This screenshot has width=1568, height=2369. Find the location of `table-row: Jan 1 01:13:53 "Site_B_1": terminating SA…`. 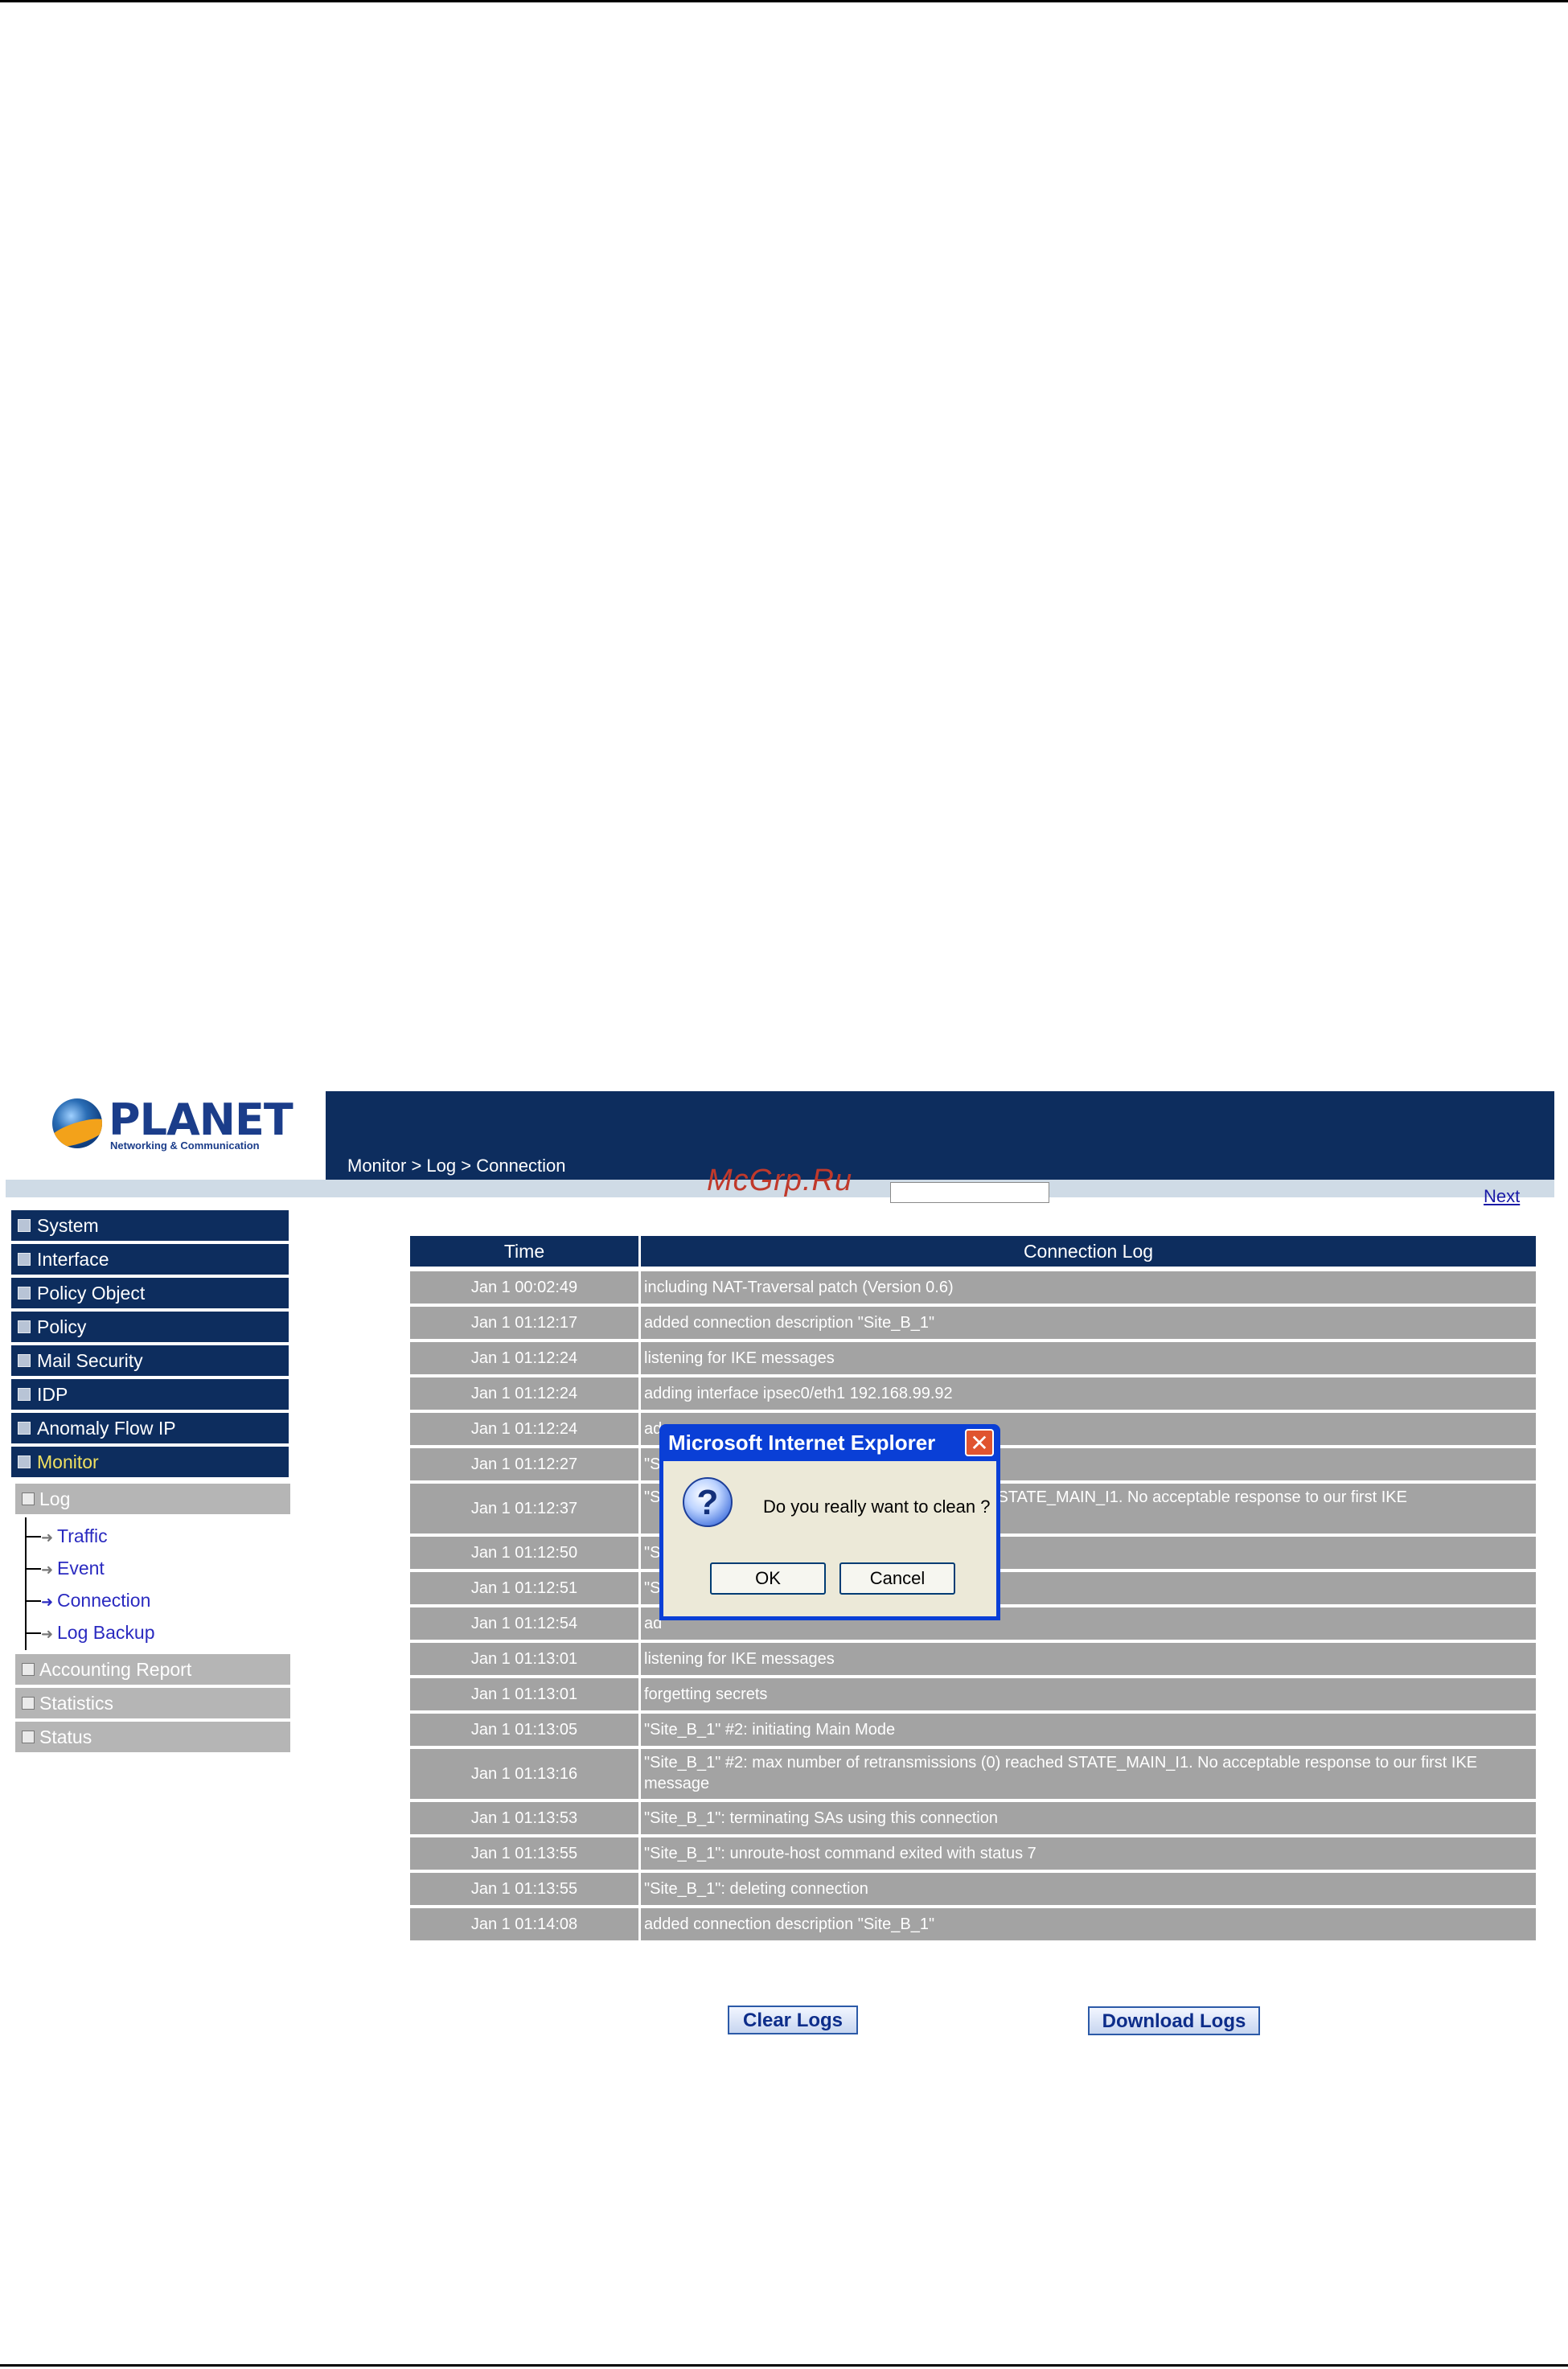

table-row: Jan 1 01:13:53 "Site_B_1": terminating SA… is located at coordinates (973, 1818).